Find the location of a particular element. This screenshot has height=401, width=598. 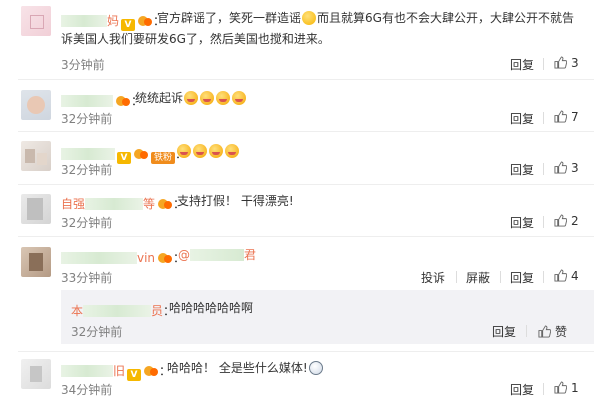

like-button: 1 is located at coordinates (566, 388).